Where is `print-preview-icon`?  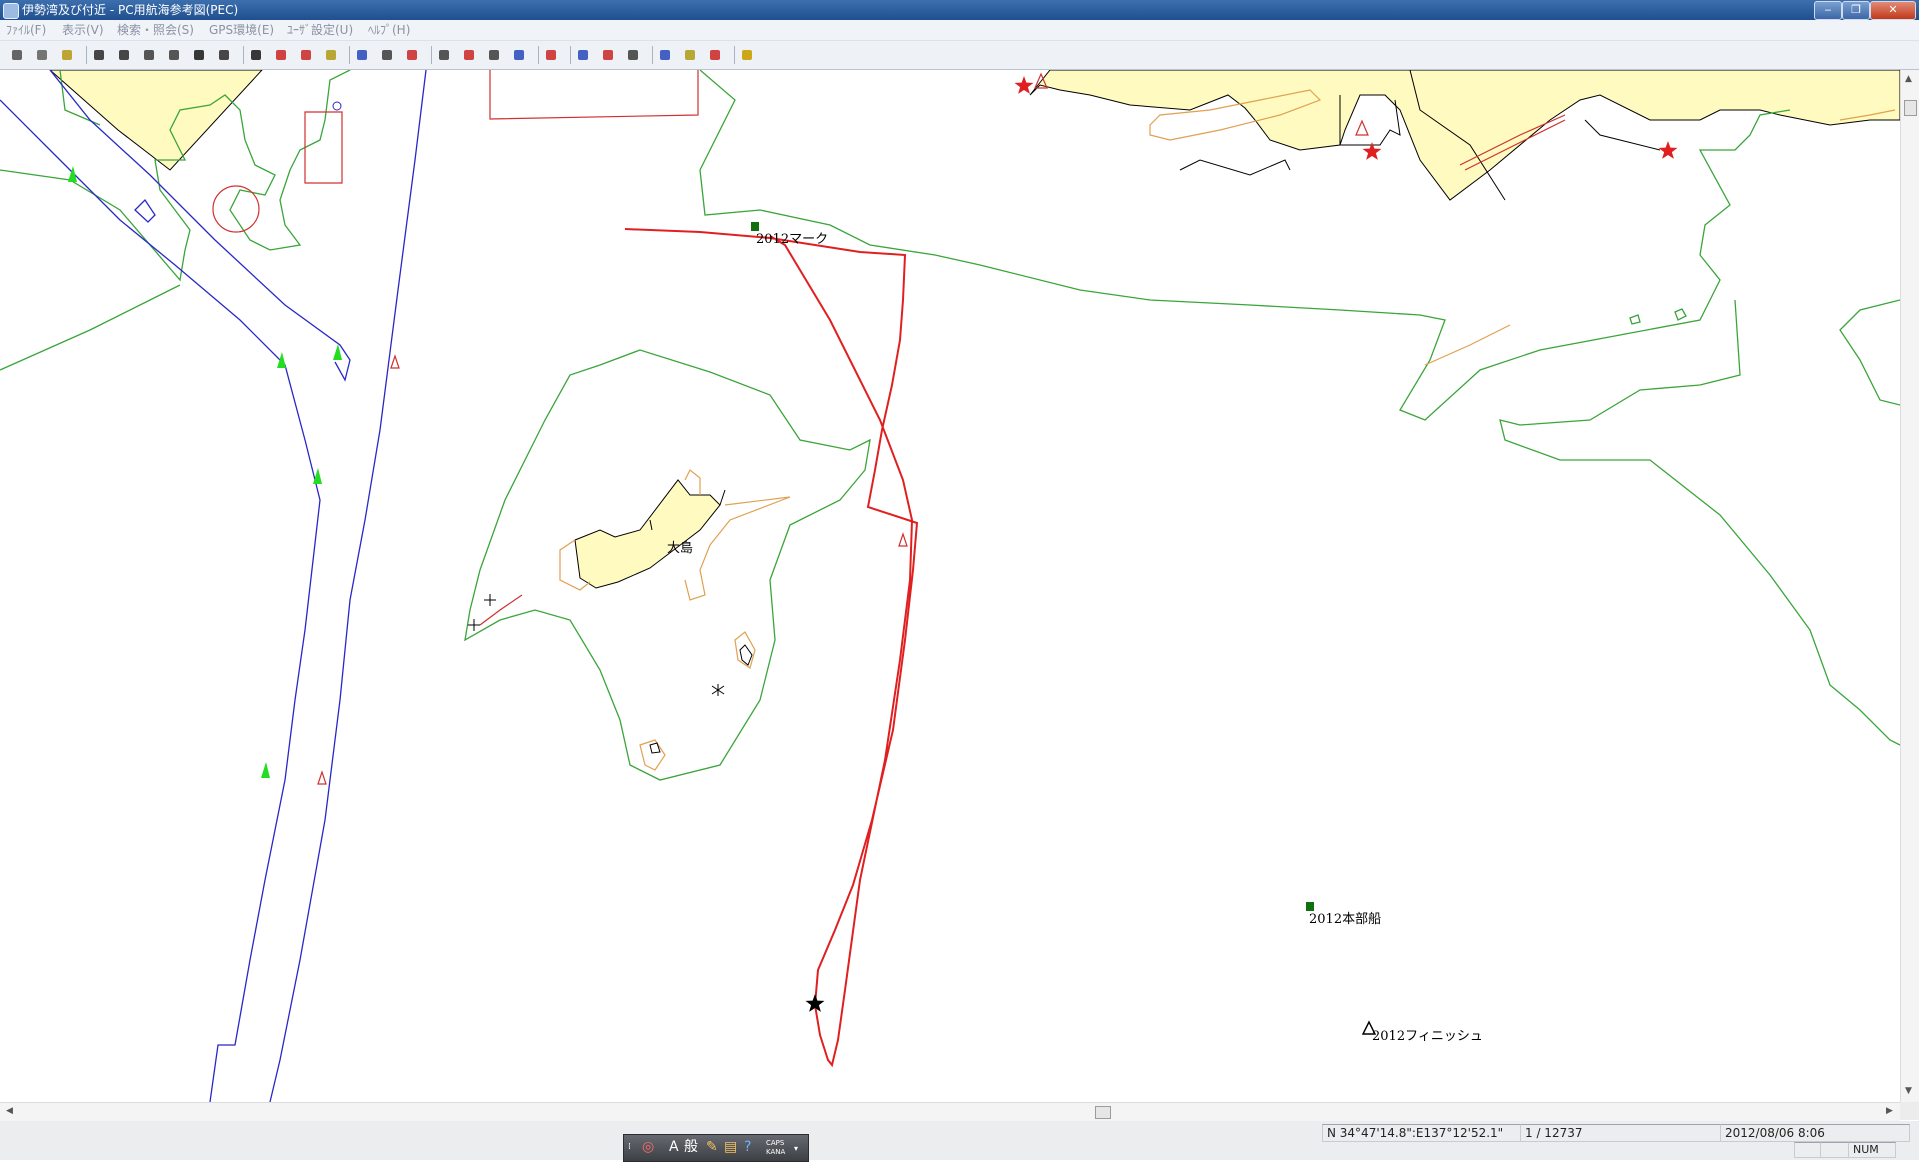
print-preview-icon is located at coordinates (42, 55).